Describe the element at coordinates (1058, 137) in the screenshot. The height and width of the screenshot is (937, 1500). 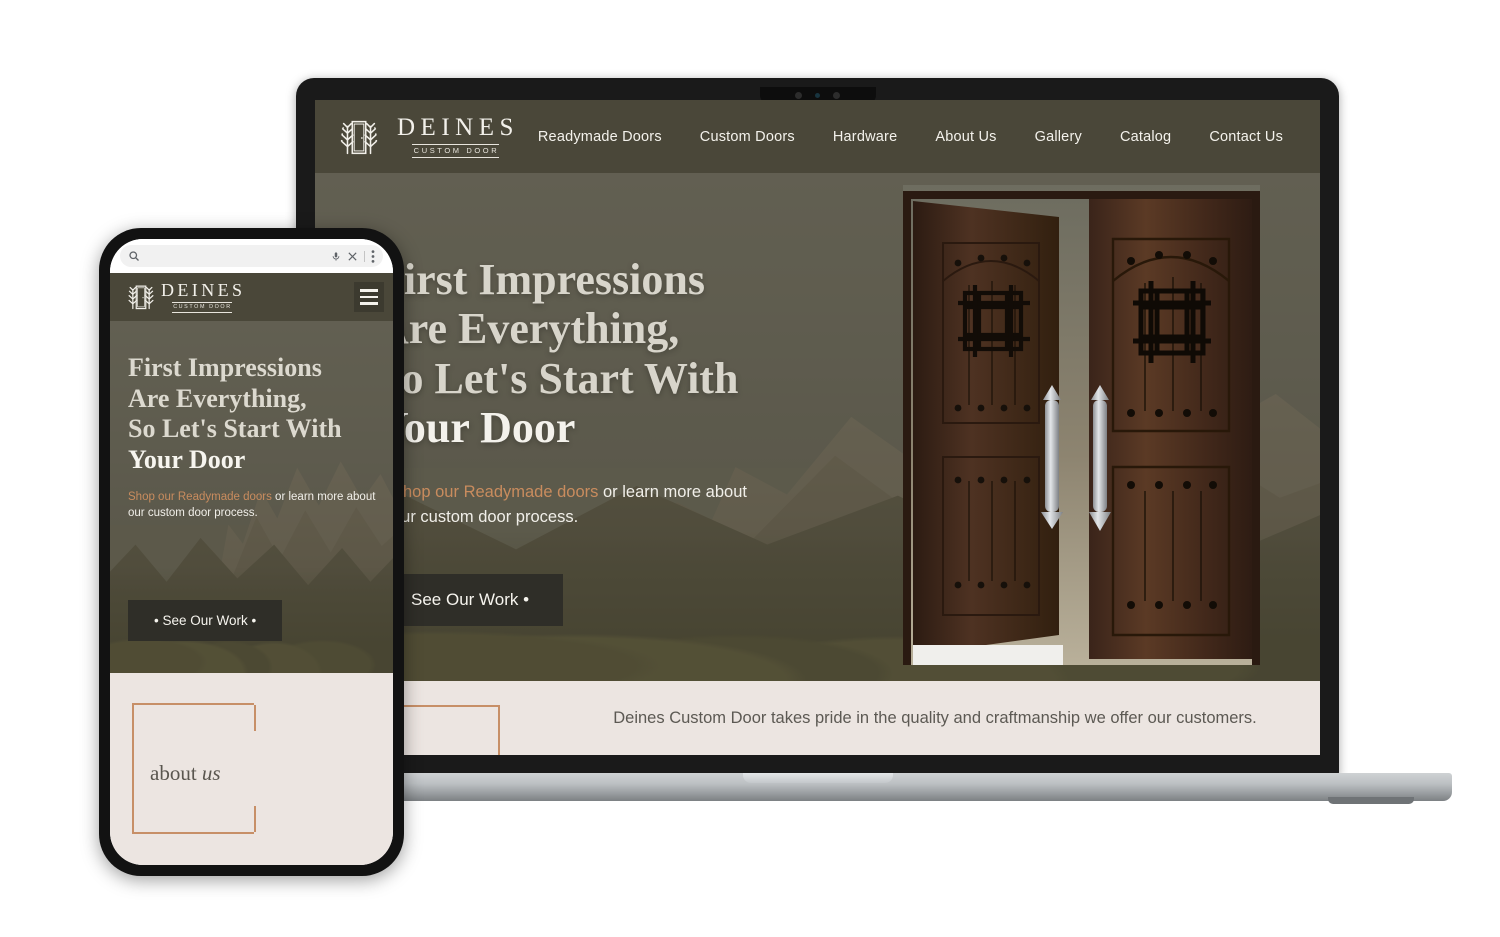
I see `nav-item-gallery: Gallery` at that location.